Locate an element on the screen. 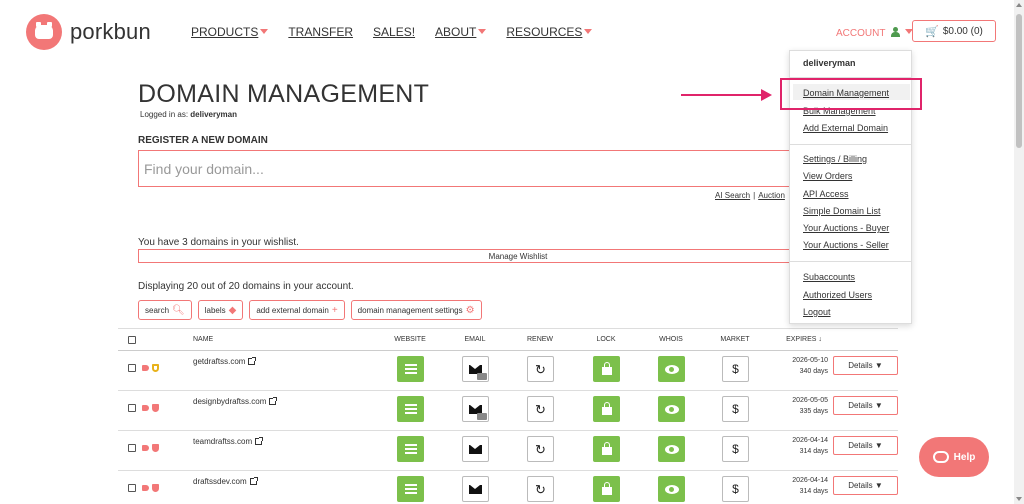 Image resolution: width=1024 pixels, height=504 pixels. domain-name-link: draftssdev.com is located at coordinates (225, 481).